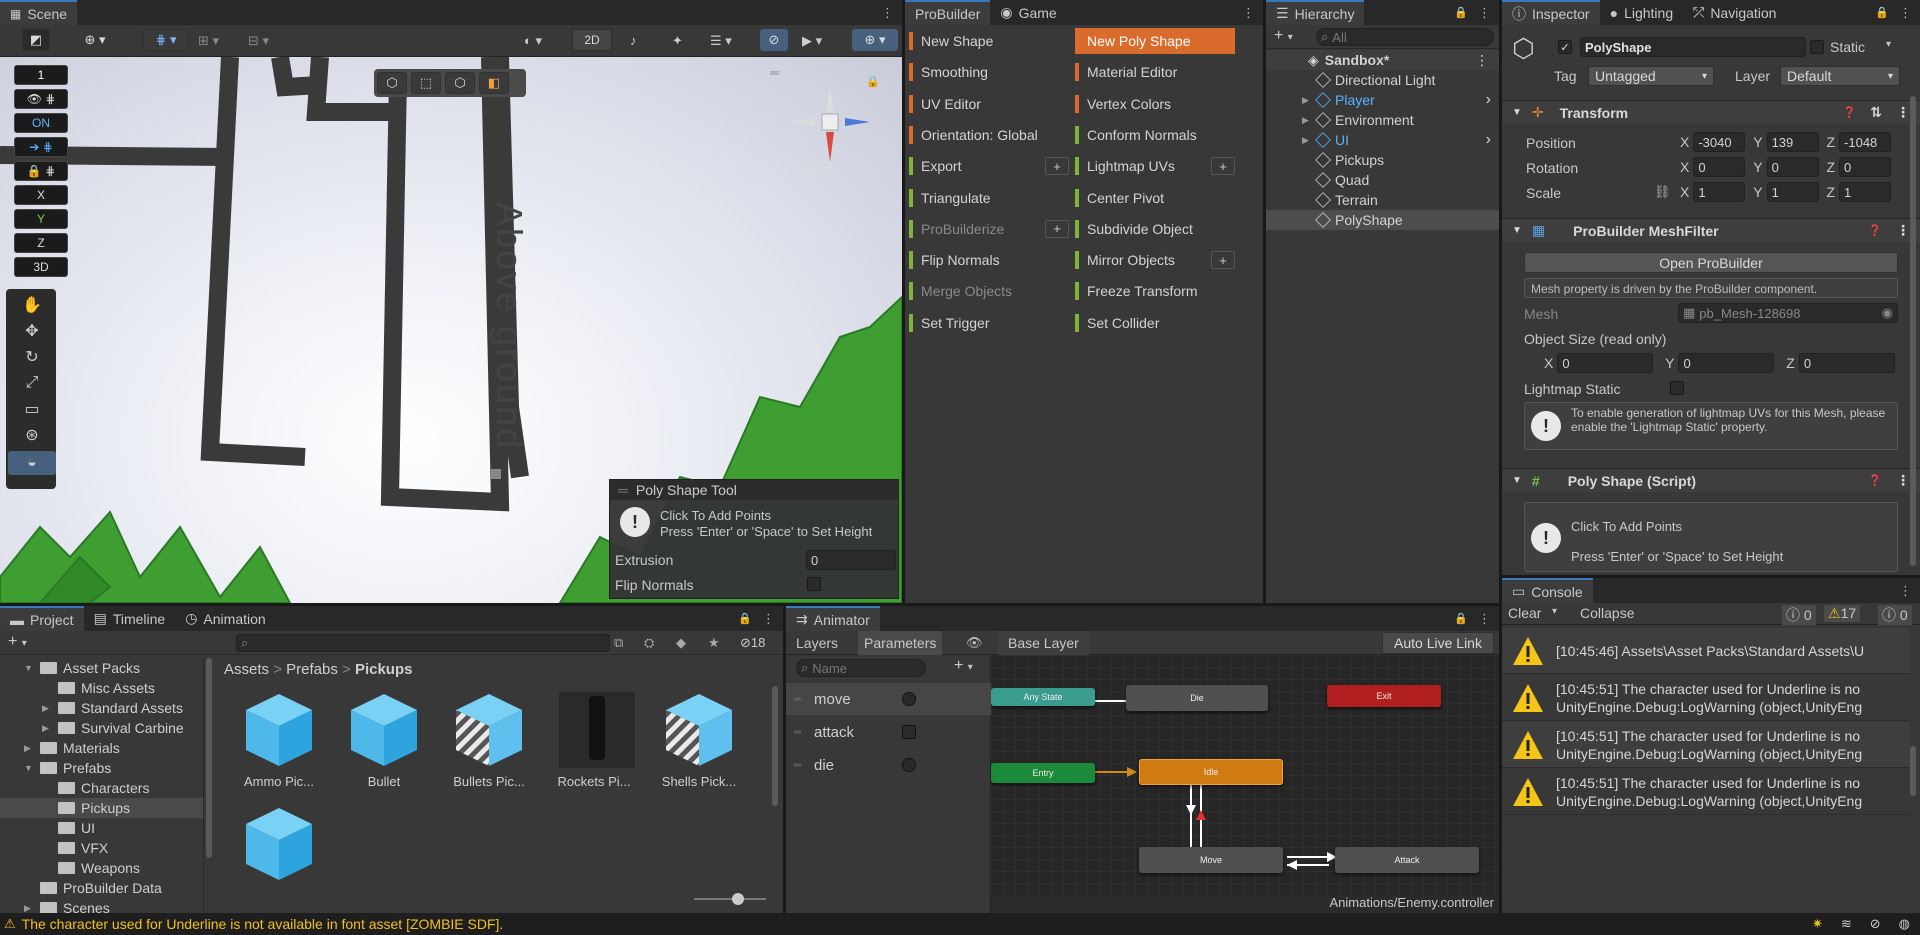  What do you see at coordinates (101, 828) in the screenshot?
I see `folder-tree-item: UI` at bounding box center [101, 828].